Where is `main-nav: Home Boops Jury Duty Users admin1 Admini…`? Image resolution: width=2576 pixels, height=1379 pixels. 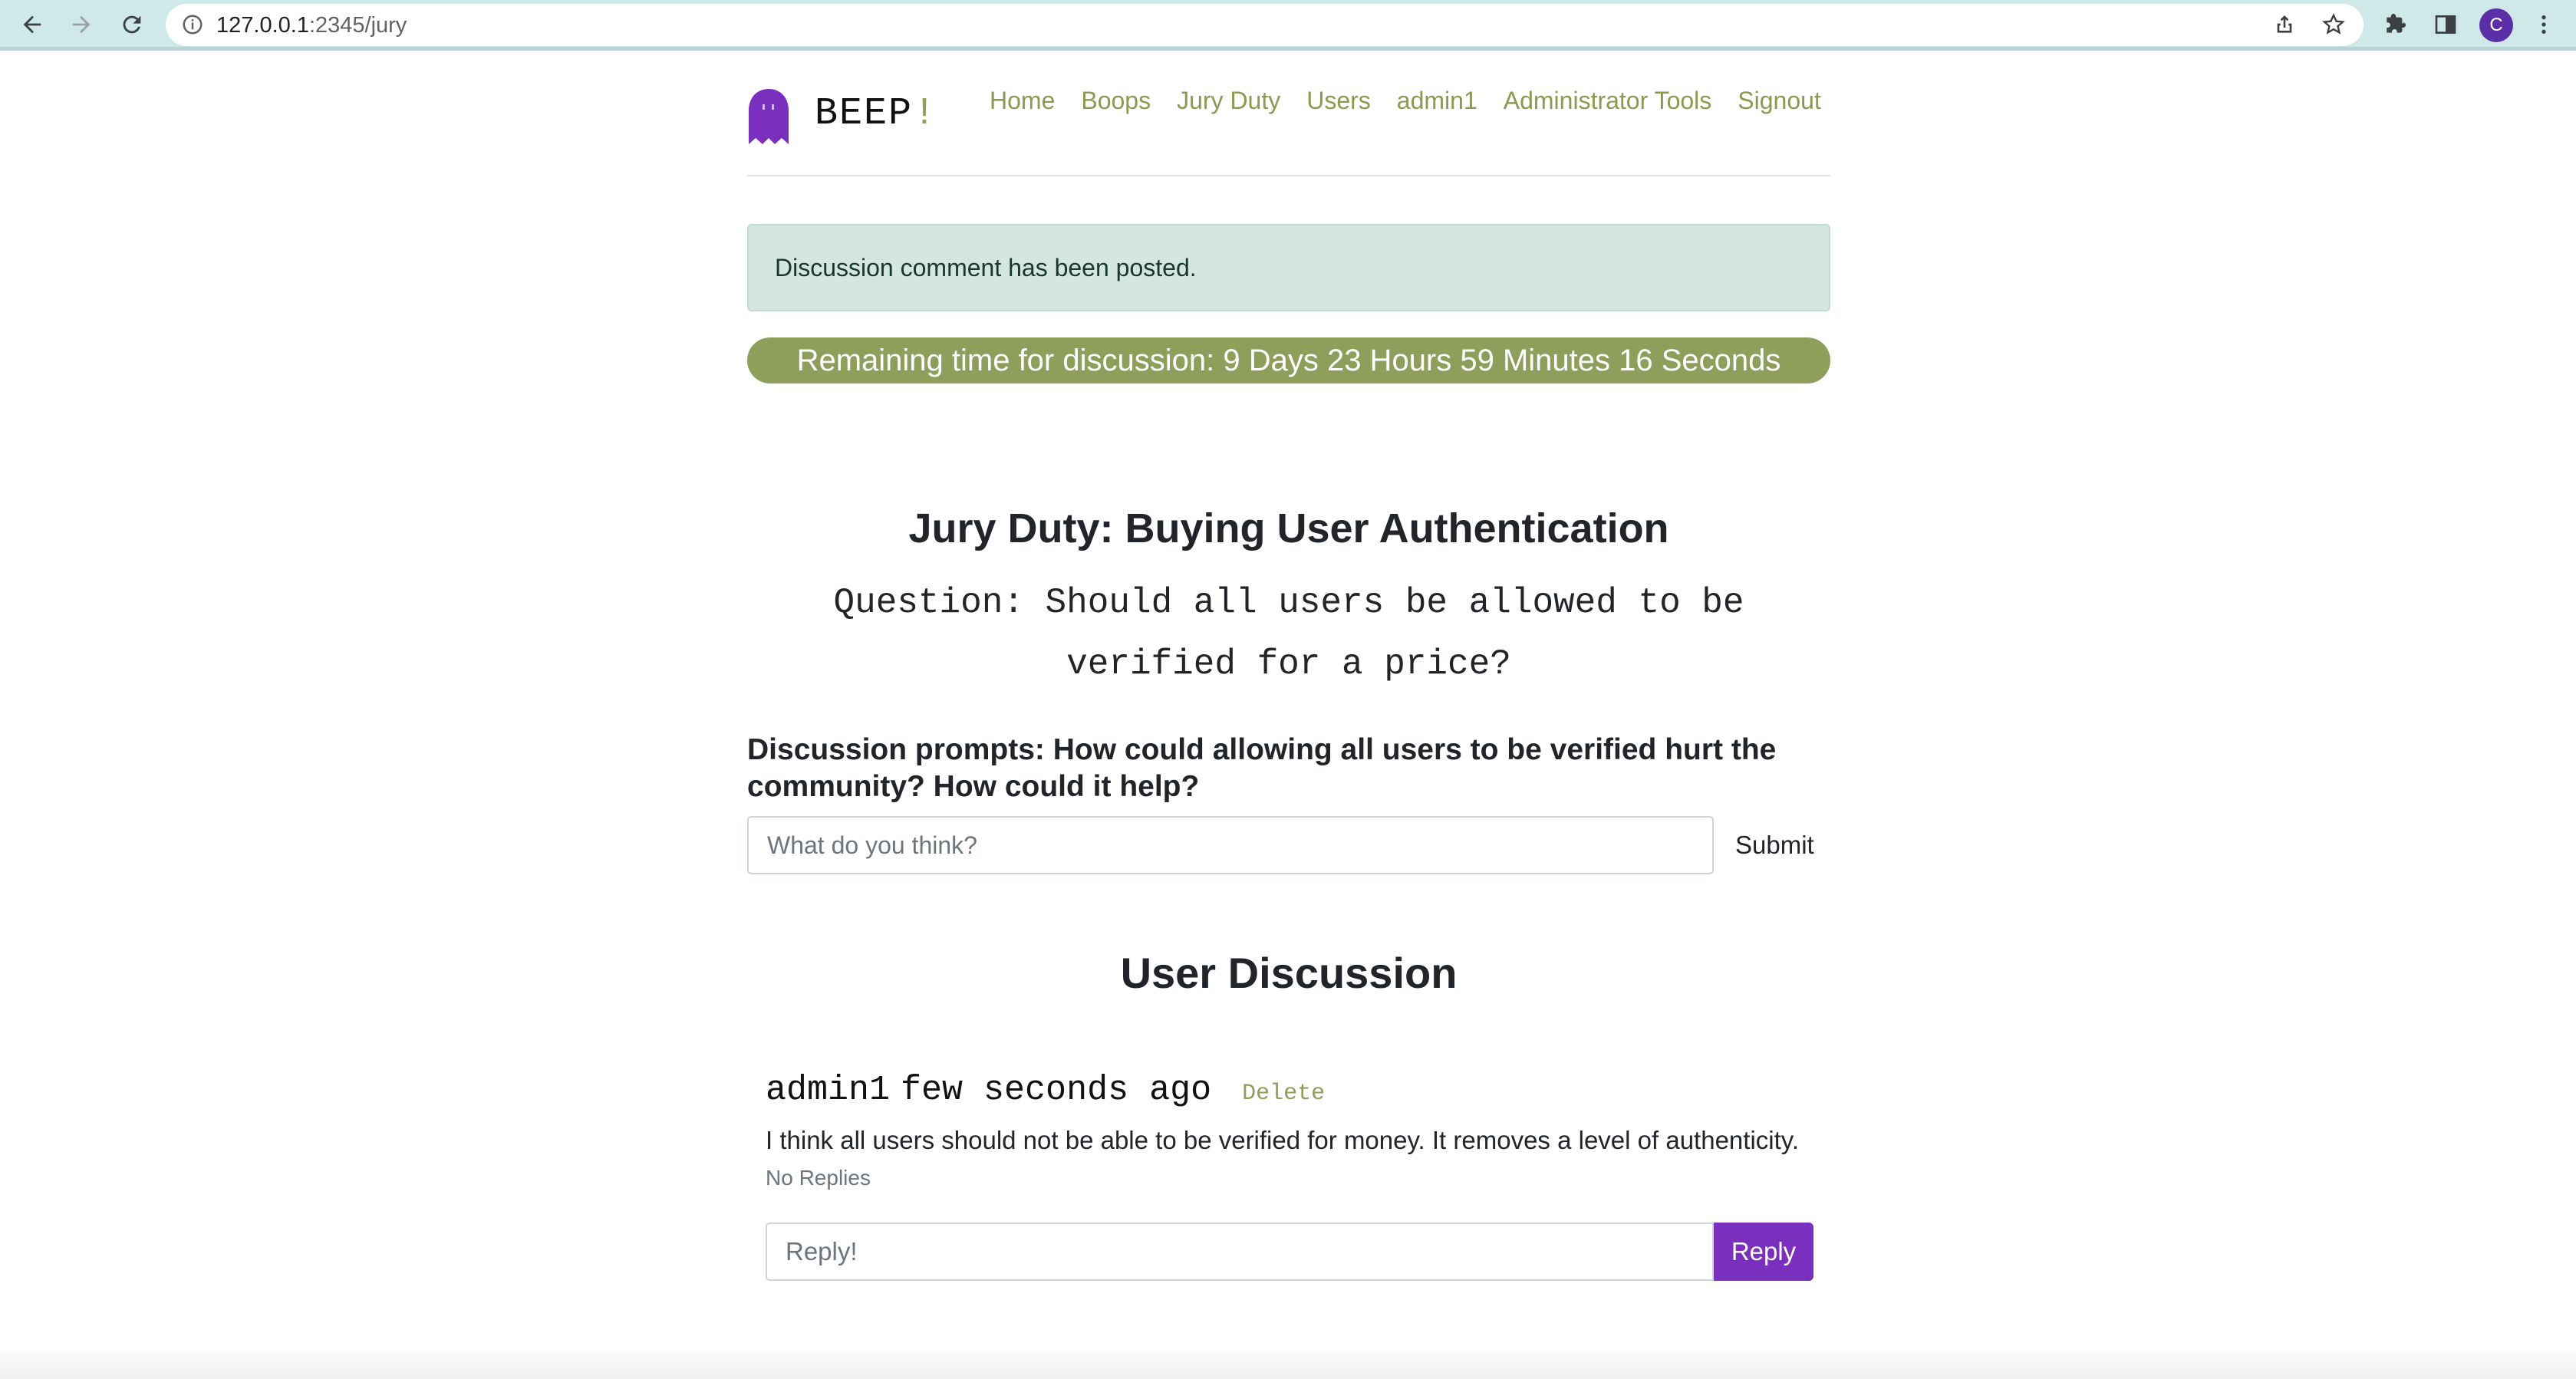
main-nav: Home Boops Jury Duty Users admin1 Admini… is located at coordinates (1418, 101).